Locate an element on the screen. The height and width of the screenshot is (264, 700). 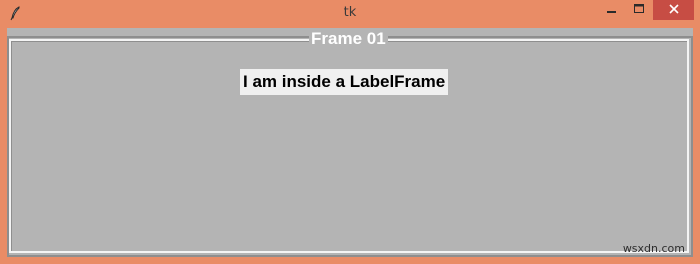
minimize-icon is located at coordinates (612, 10).